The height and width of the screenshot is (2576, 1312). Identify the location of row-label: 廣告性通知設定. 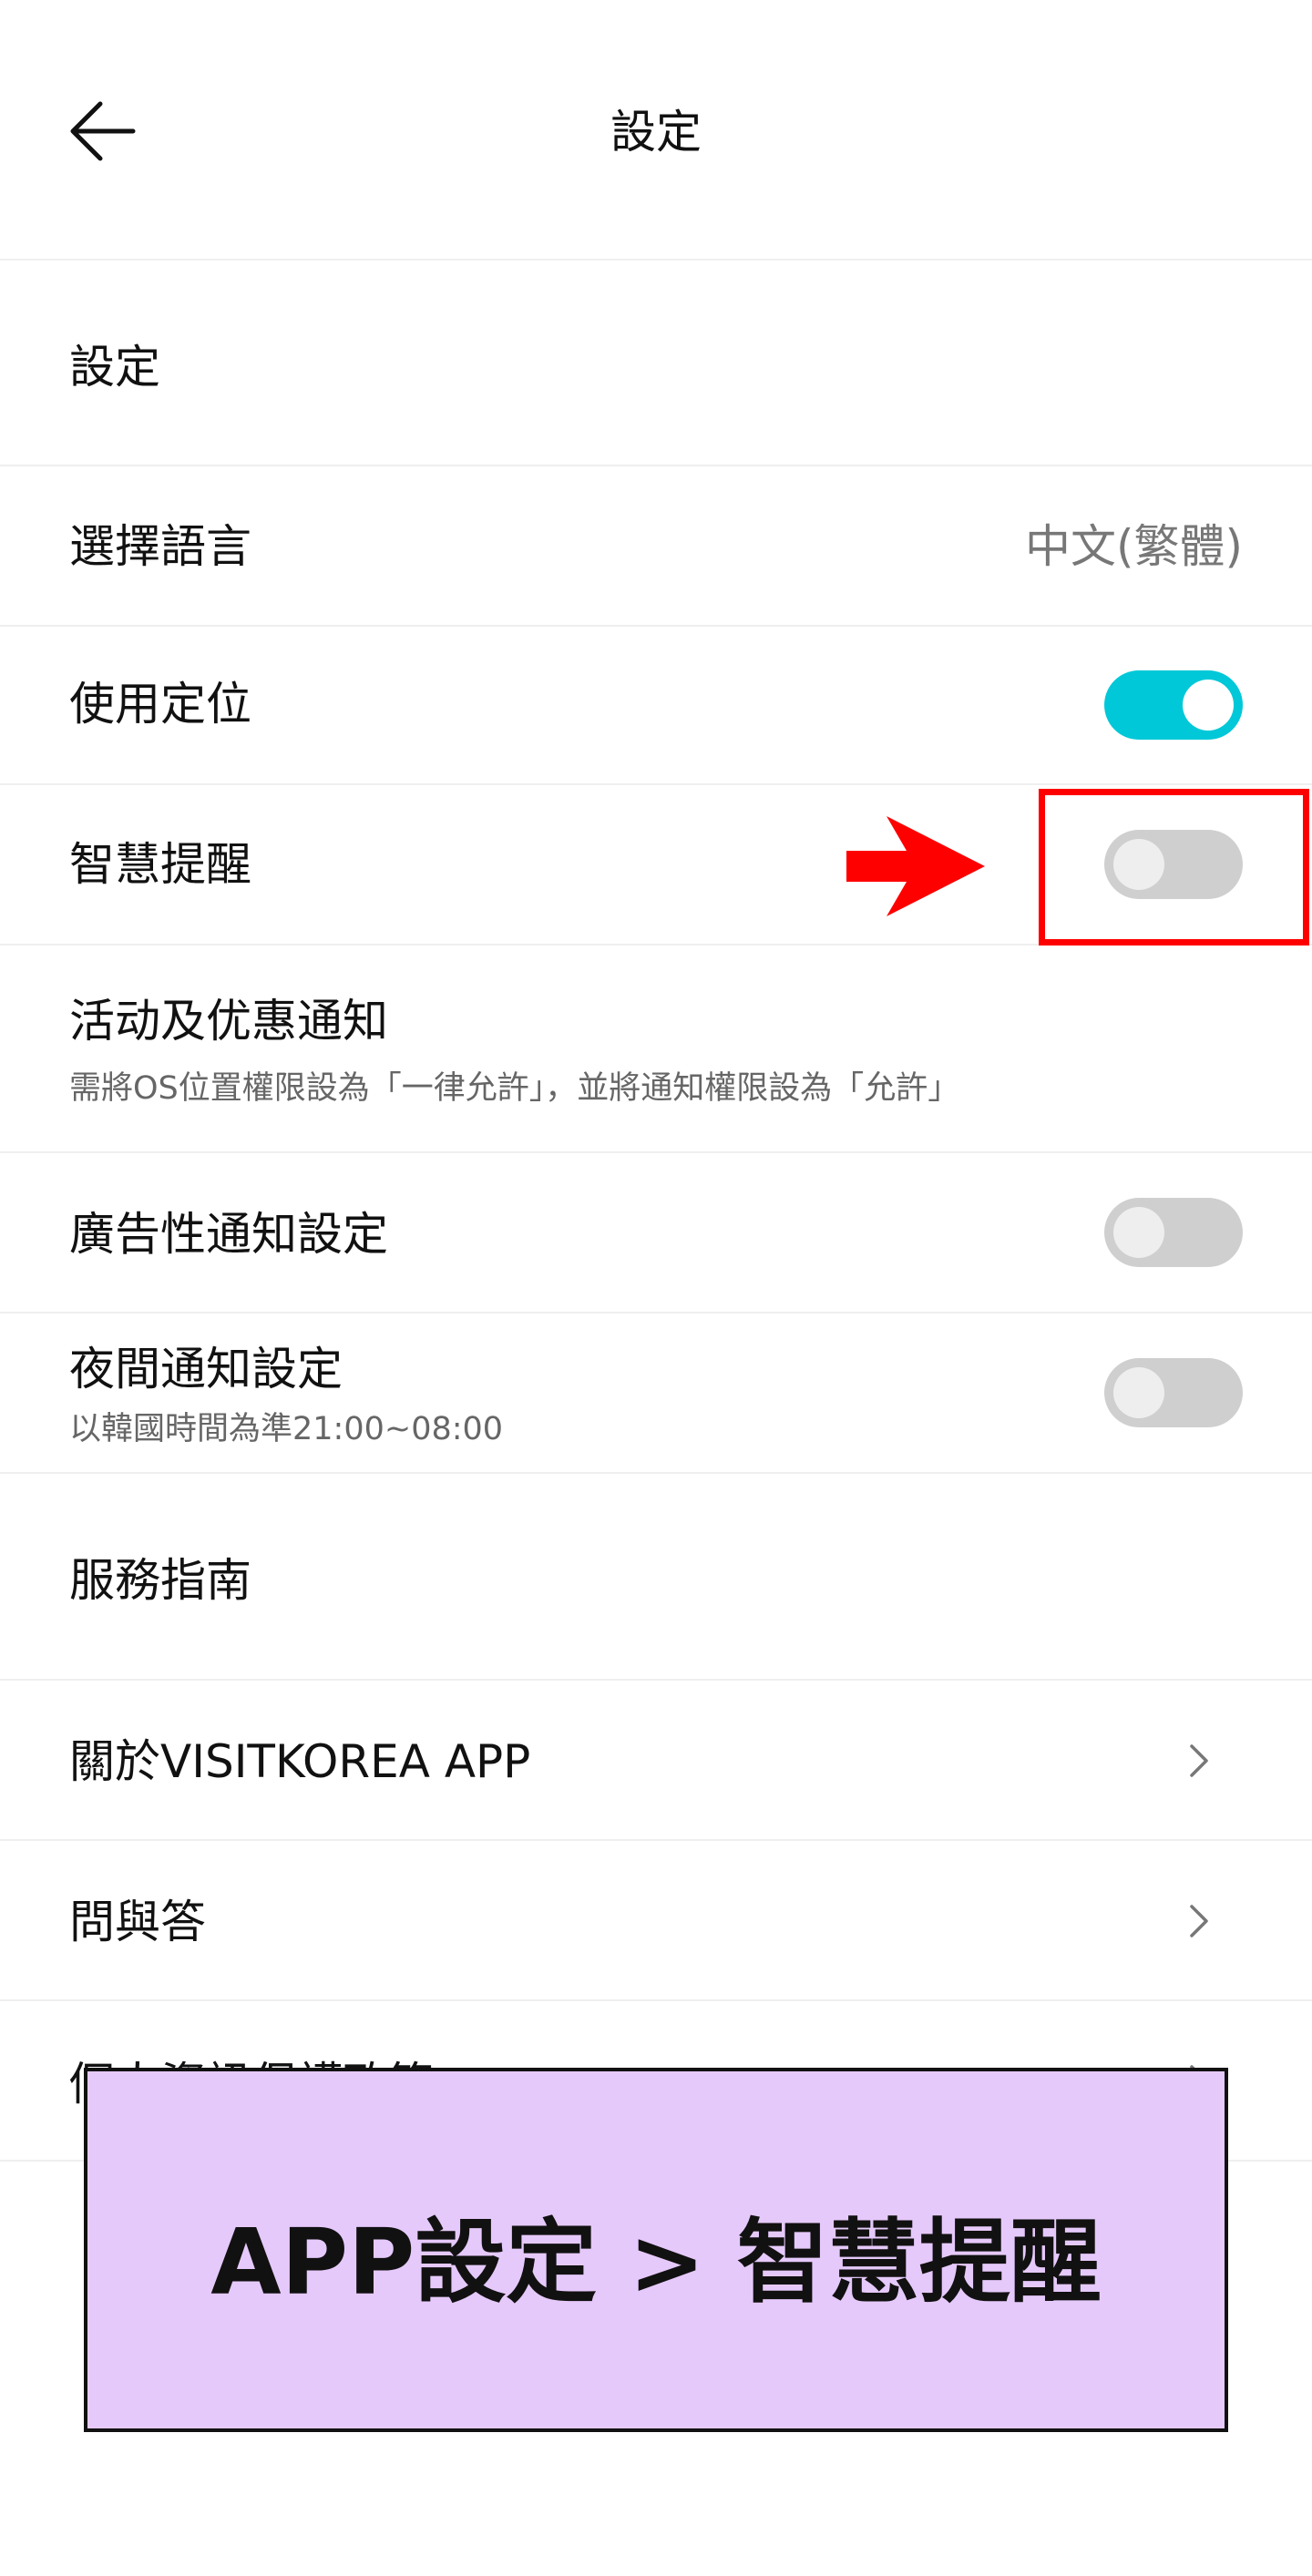
(228, 1234).